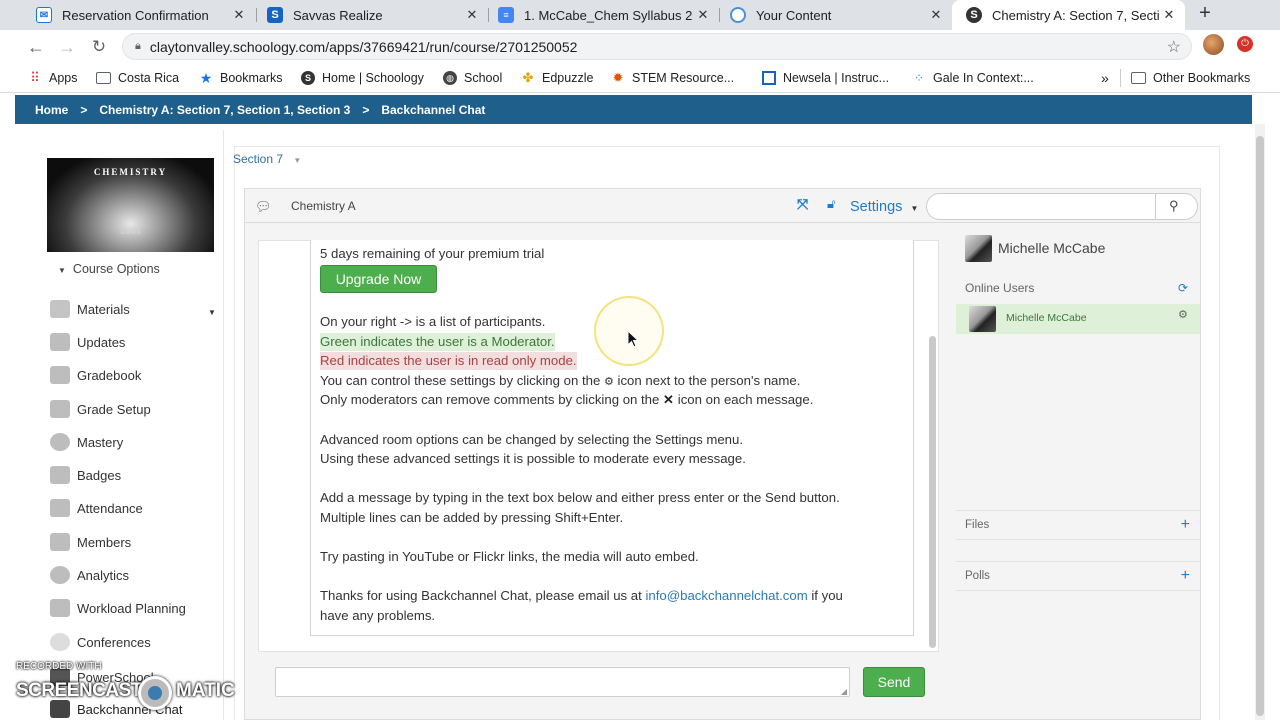 This screenshot has height=720, width=1280. I want to click on course-image: CHEMISTRY SCIENCE, so click(130, 205).